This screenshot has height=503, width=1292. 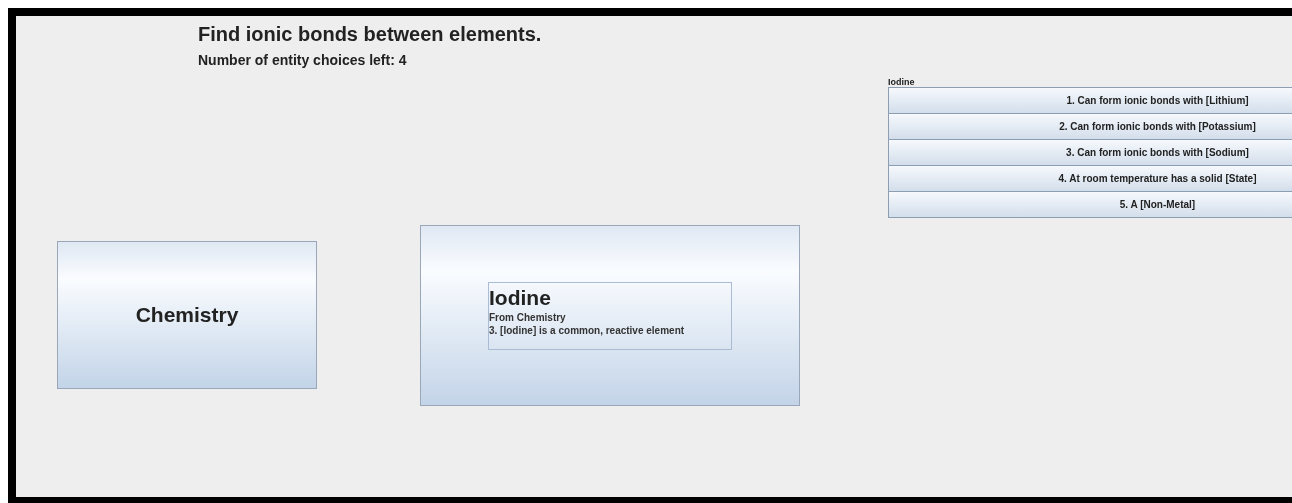 What do you see at coordinates (370, 34) in the screenshot?
I see `task-title: Find ionic bonds between elements.` at bounding box center [370, 34].